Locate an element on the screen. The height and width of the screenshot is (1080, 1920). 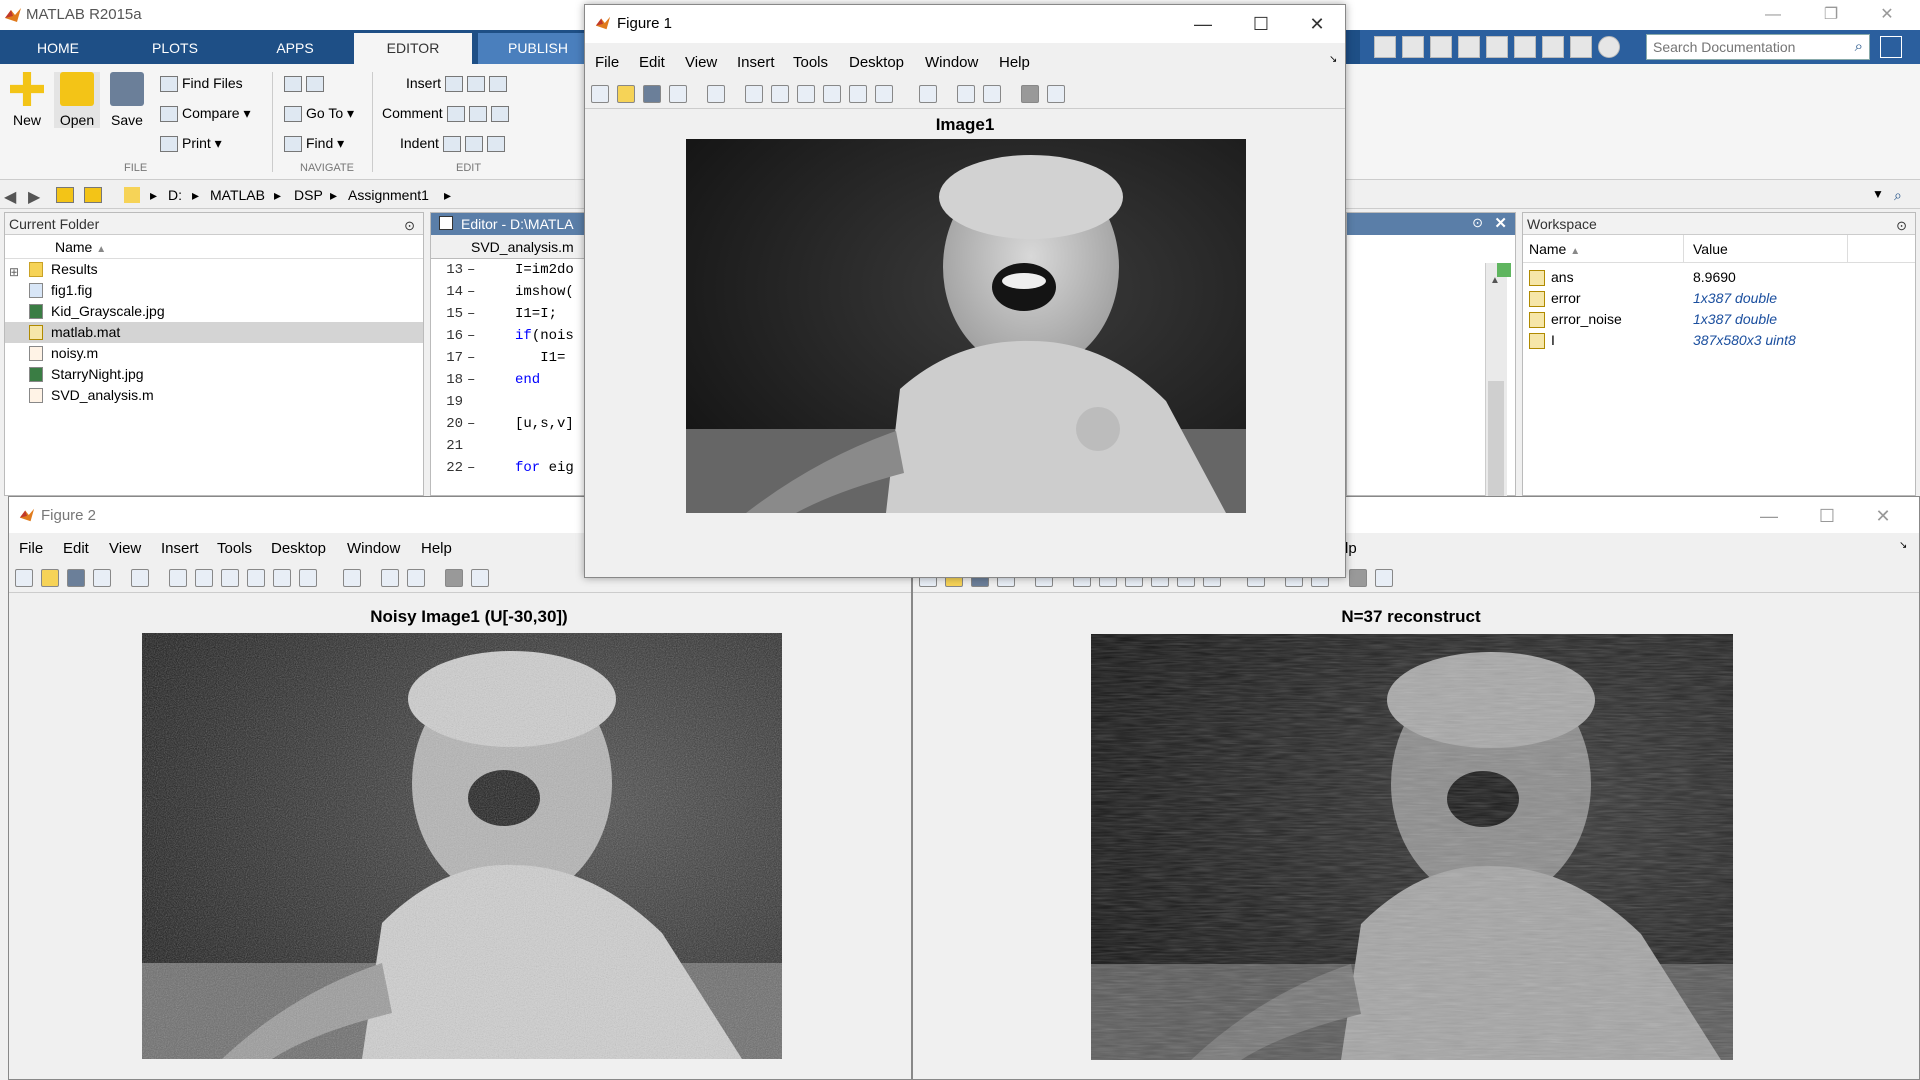
code-line: 19 is located at coordinates (510, 402).